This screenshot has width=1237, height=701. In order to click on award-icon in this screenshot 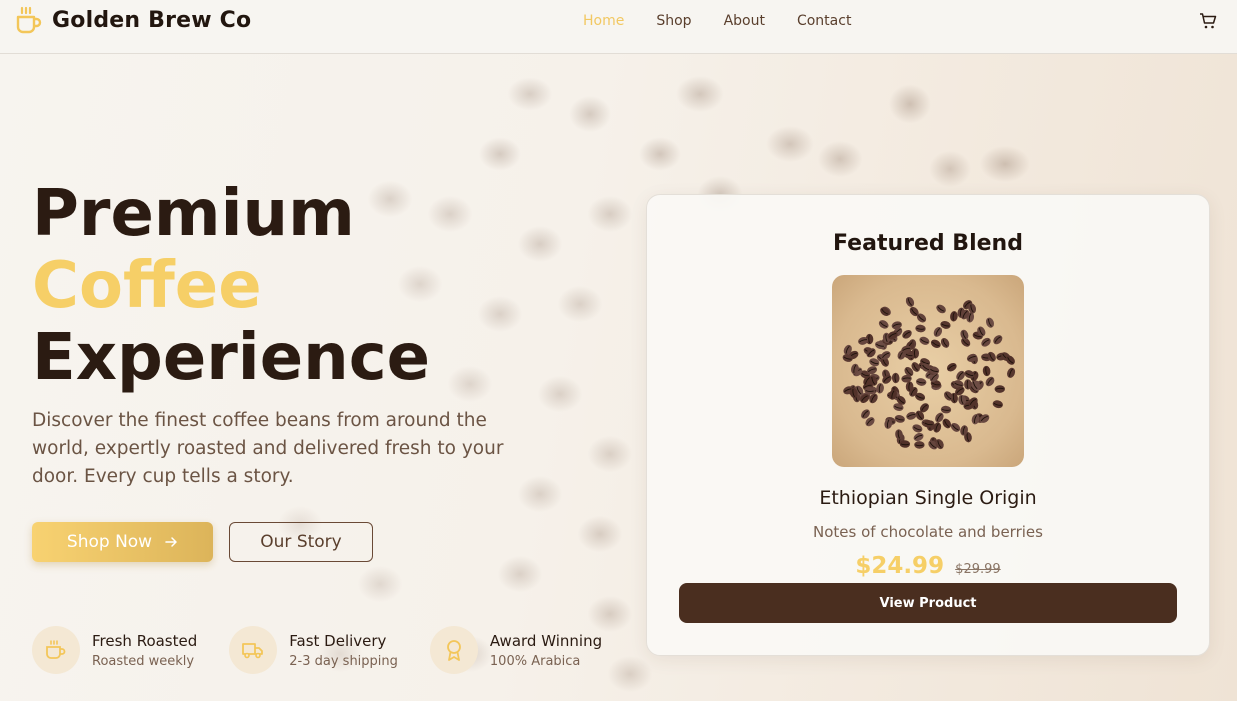, I will do `click(454, 650)`.